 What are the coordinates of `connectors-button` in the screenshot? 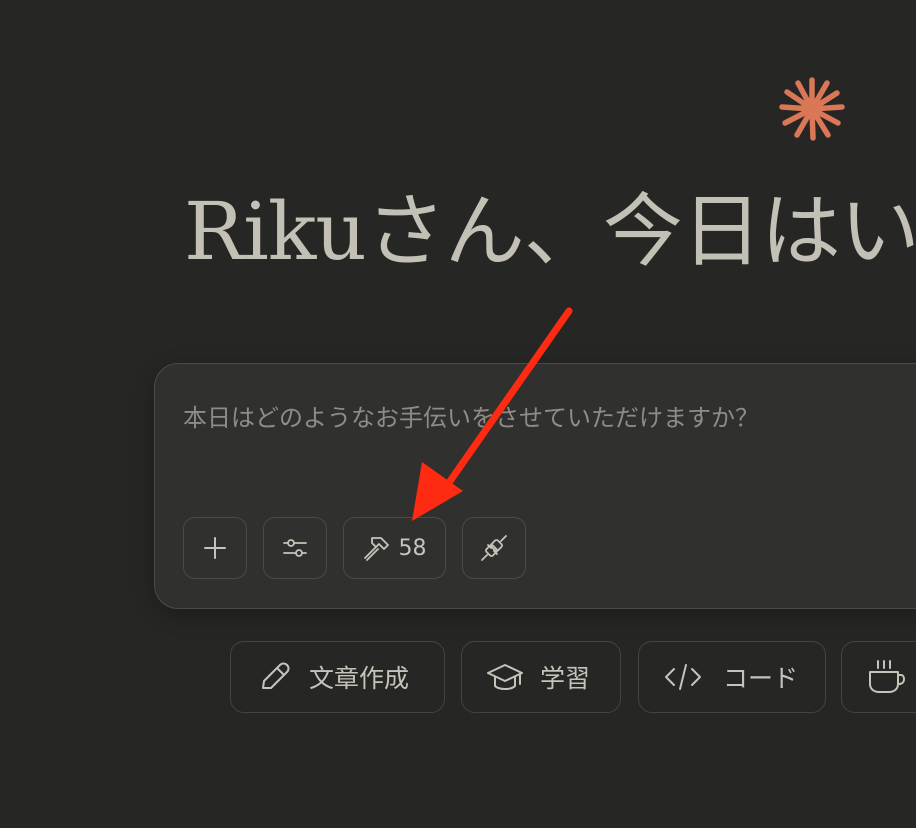 It's located at (494, 548).